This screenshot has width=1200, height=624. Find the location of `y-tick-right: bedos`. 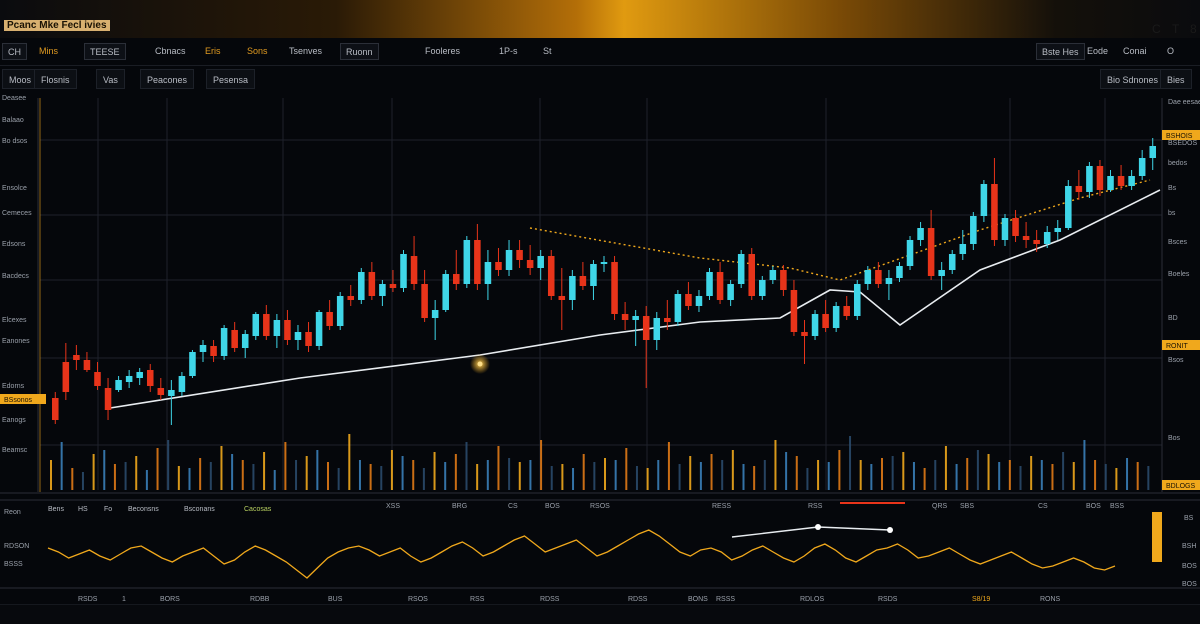

y-tick-right: bedos is located at coordinates (1178, 163).